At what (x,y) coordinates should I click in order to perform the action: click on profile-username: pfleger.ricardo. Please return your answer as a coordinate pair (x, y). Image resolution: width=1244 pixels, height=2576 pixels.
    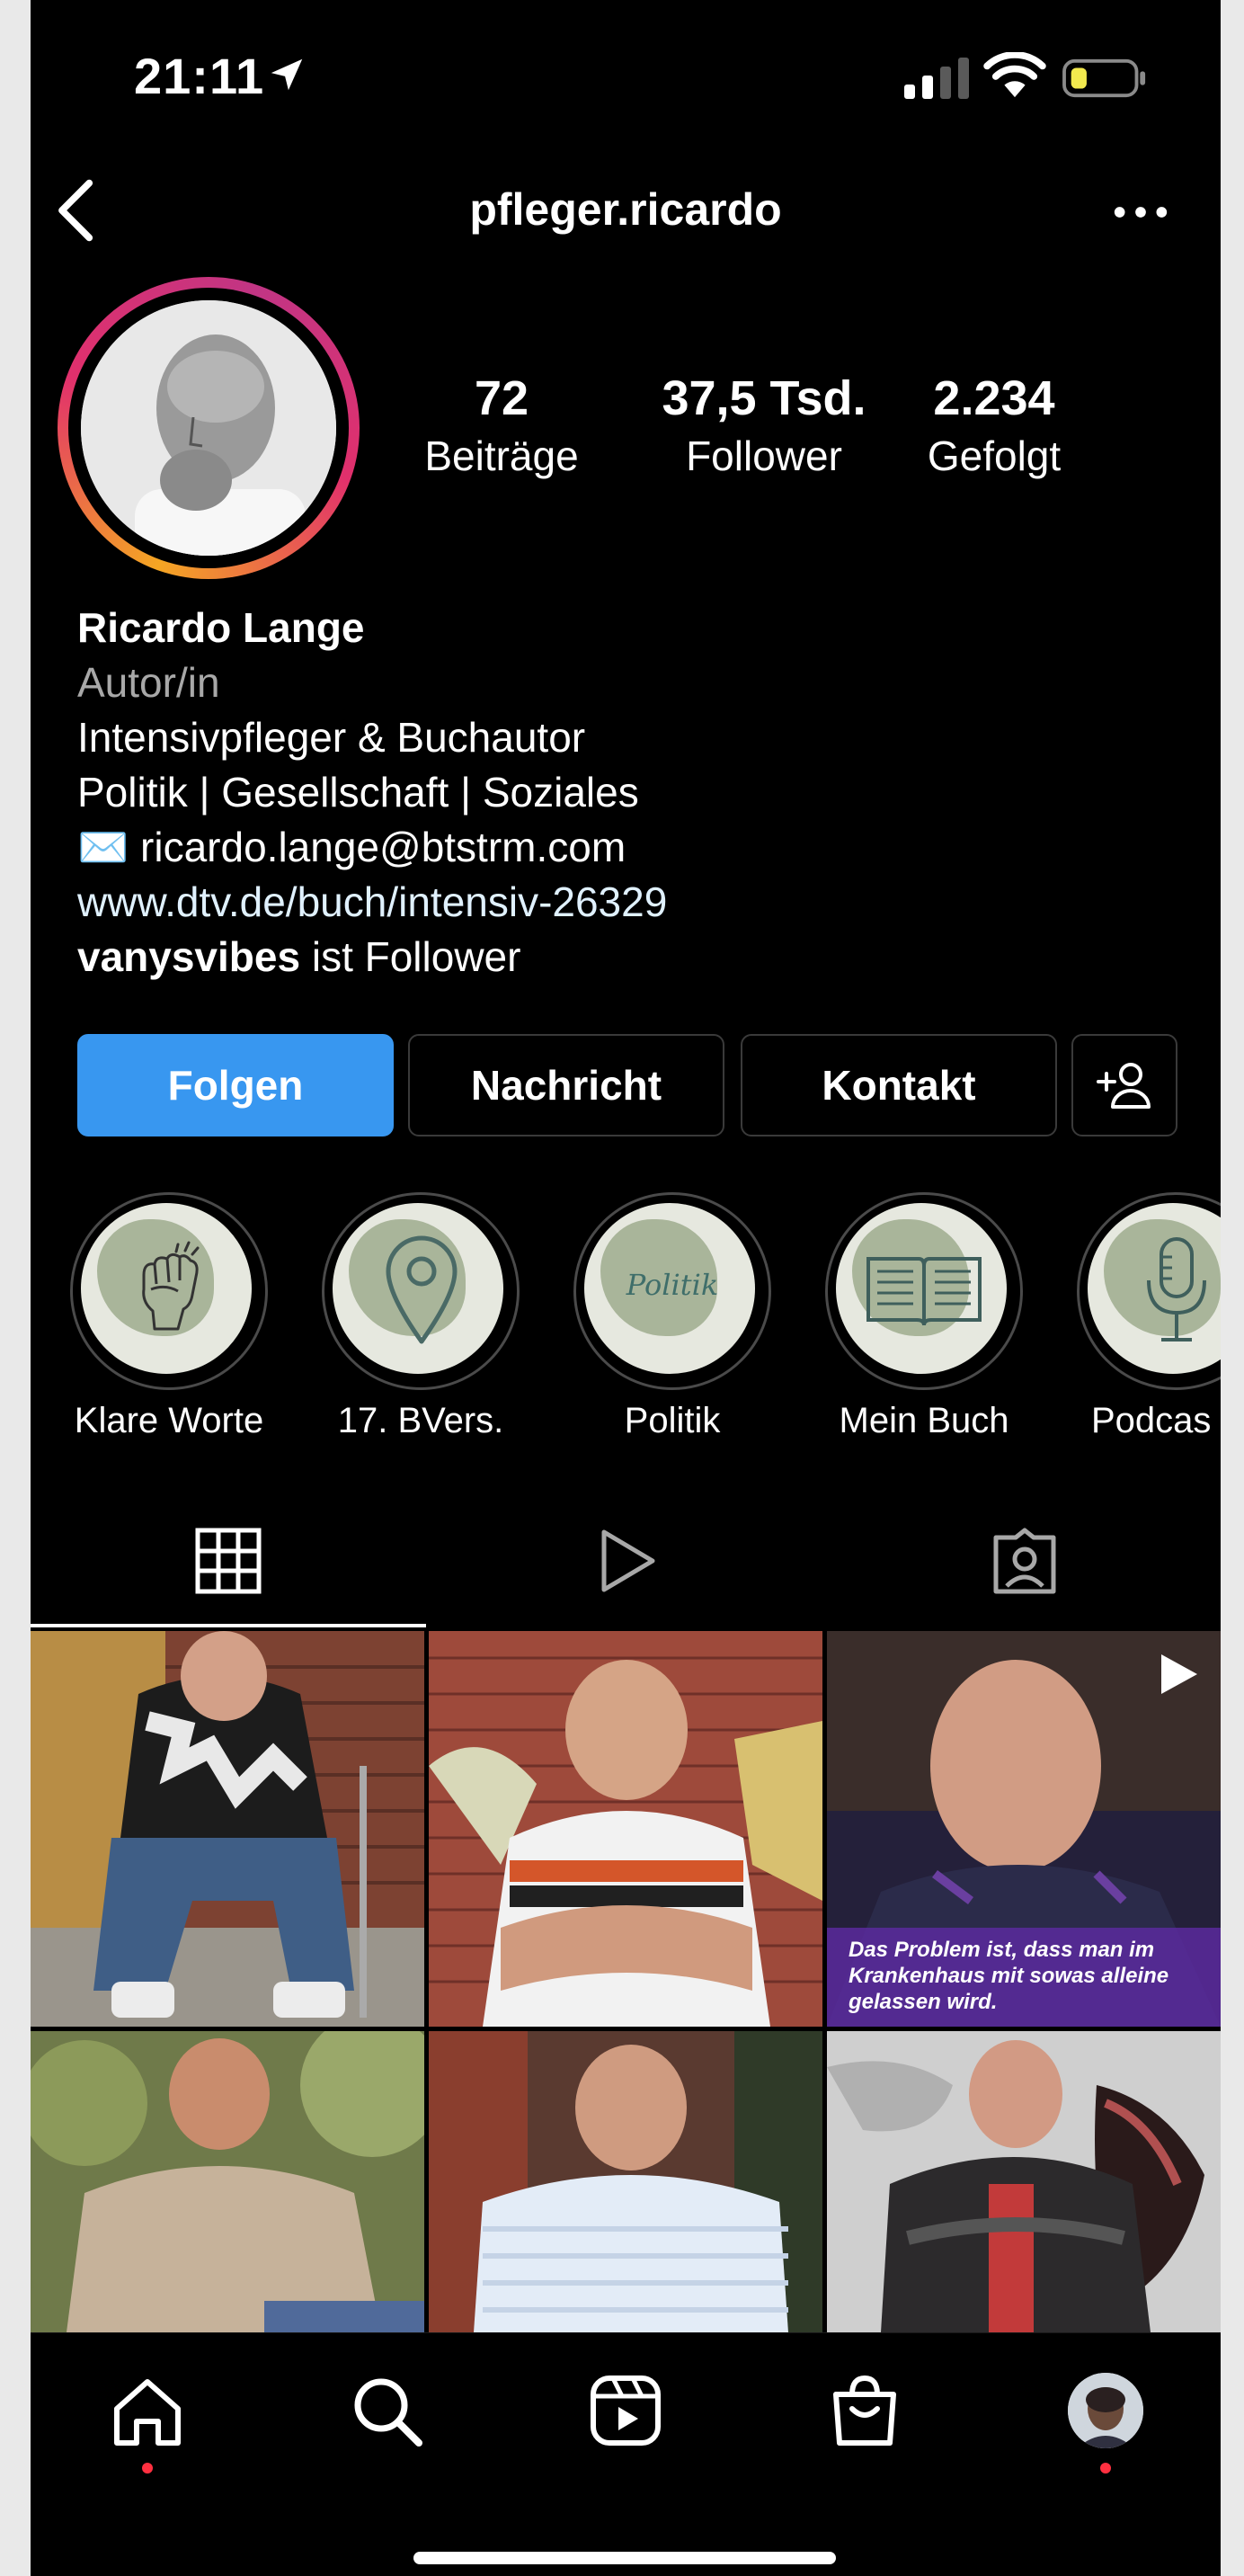
    Looking at the image, I should click on (625, 210).